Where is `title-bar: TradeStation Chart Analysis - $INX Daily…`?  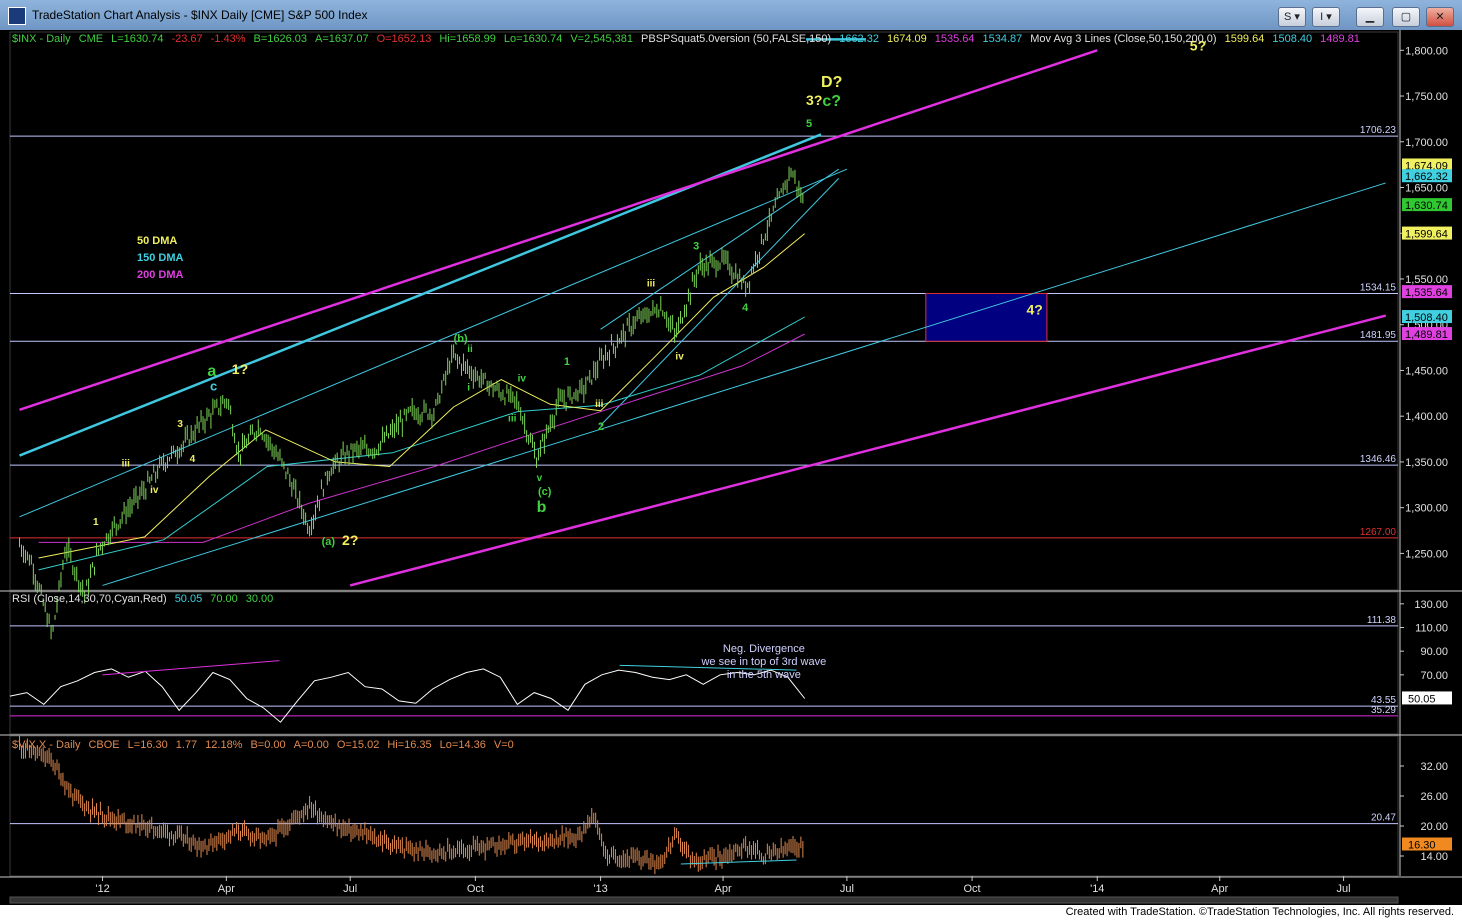
title-bar: TradeStation Chart Analysis - $INX Daily… is located at coordinates (731, 15).